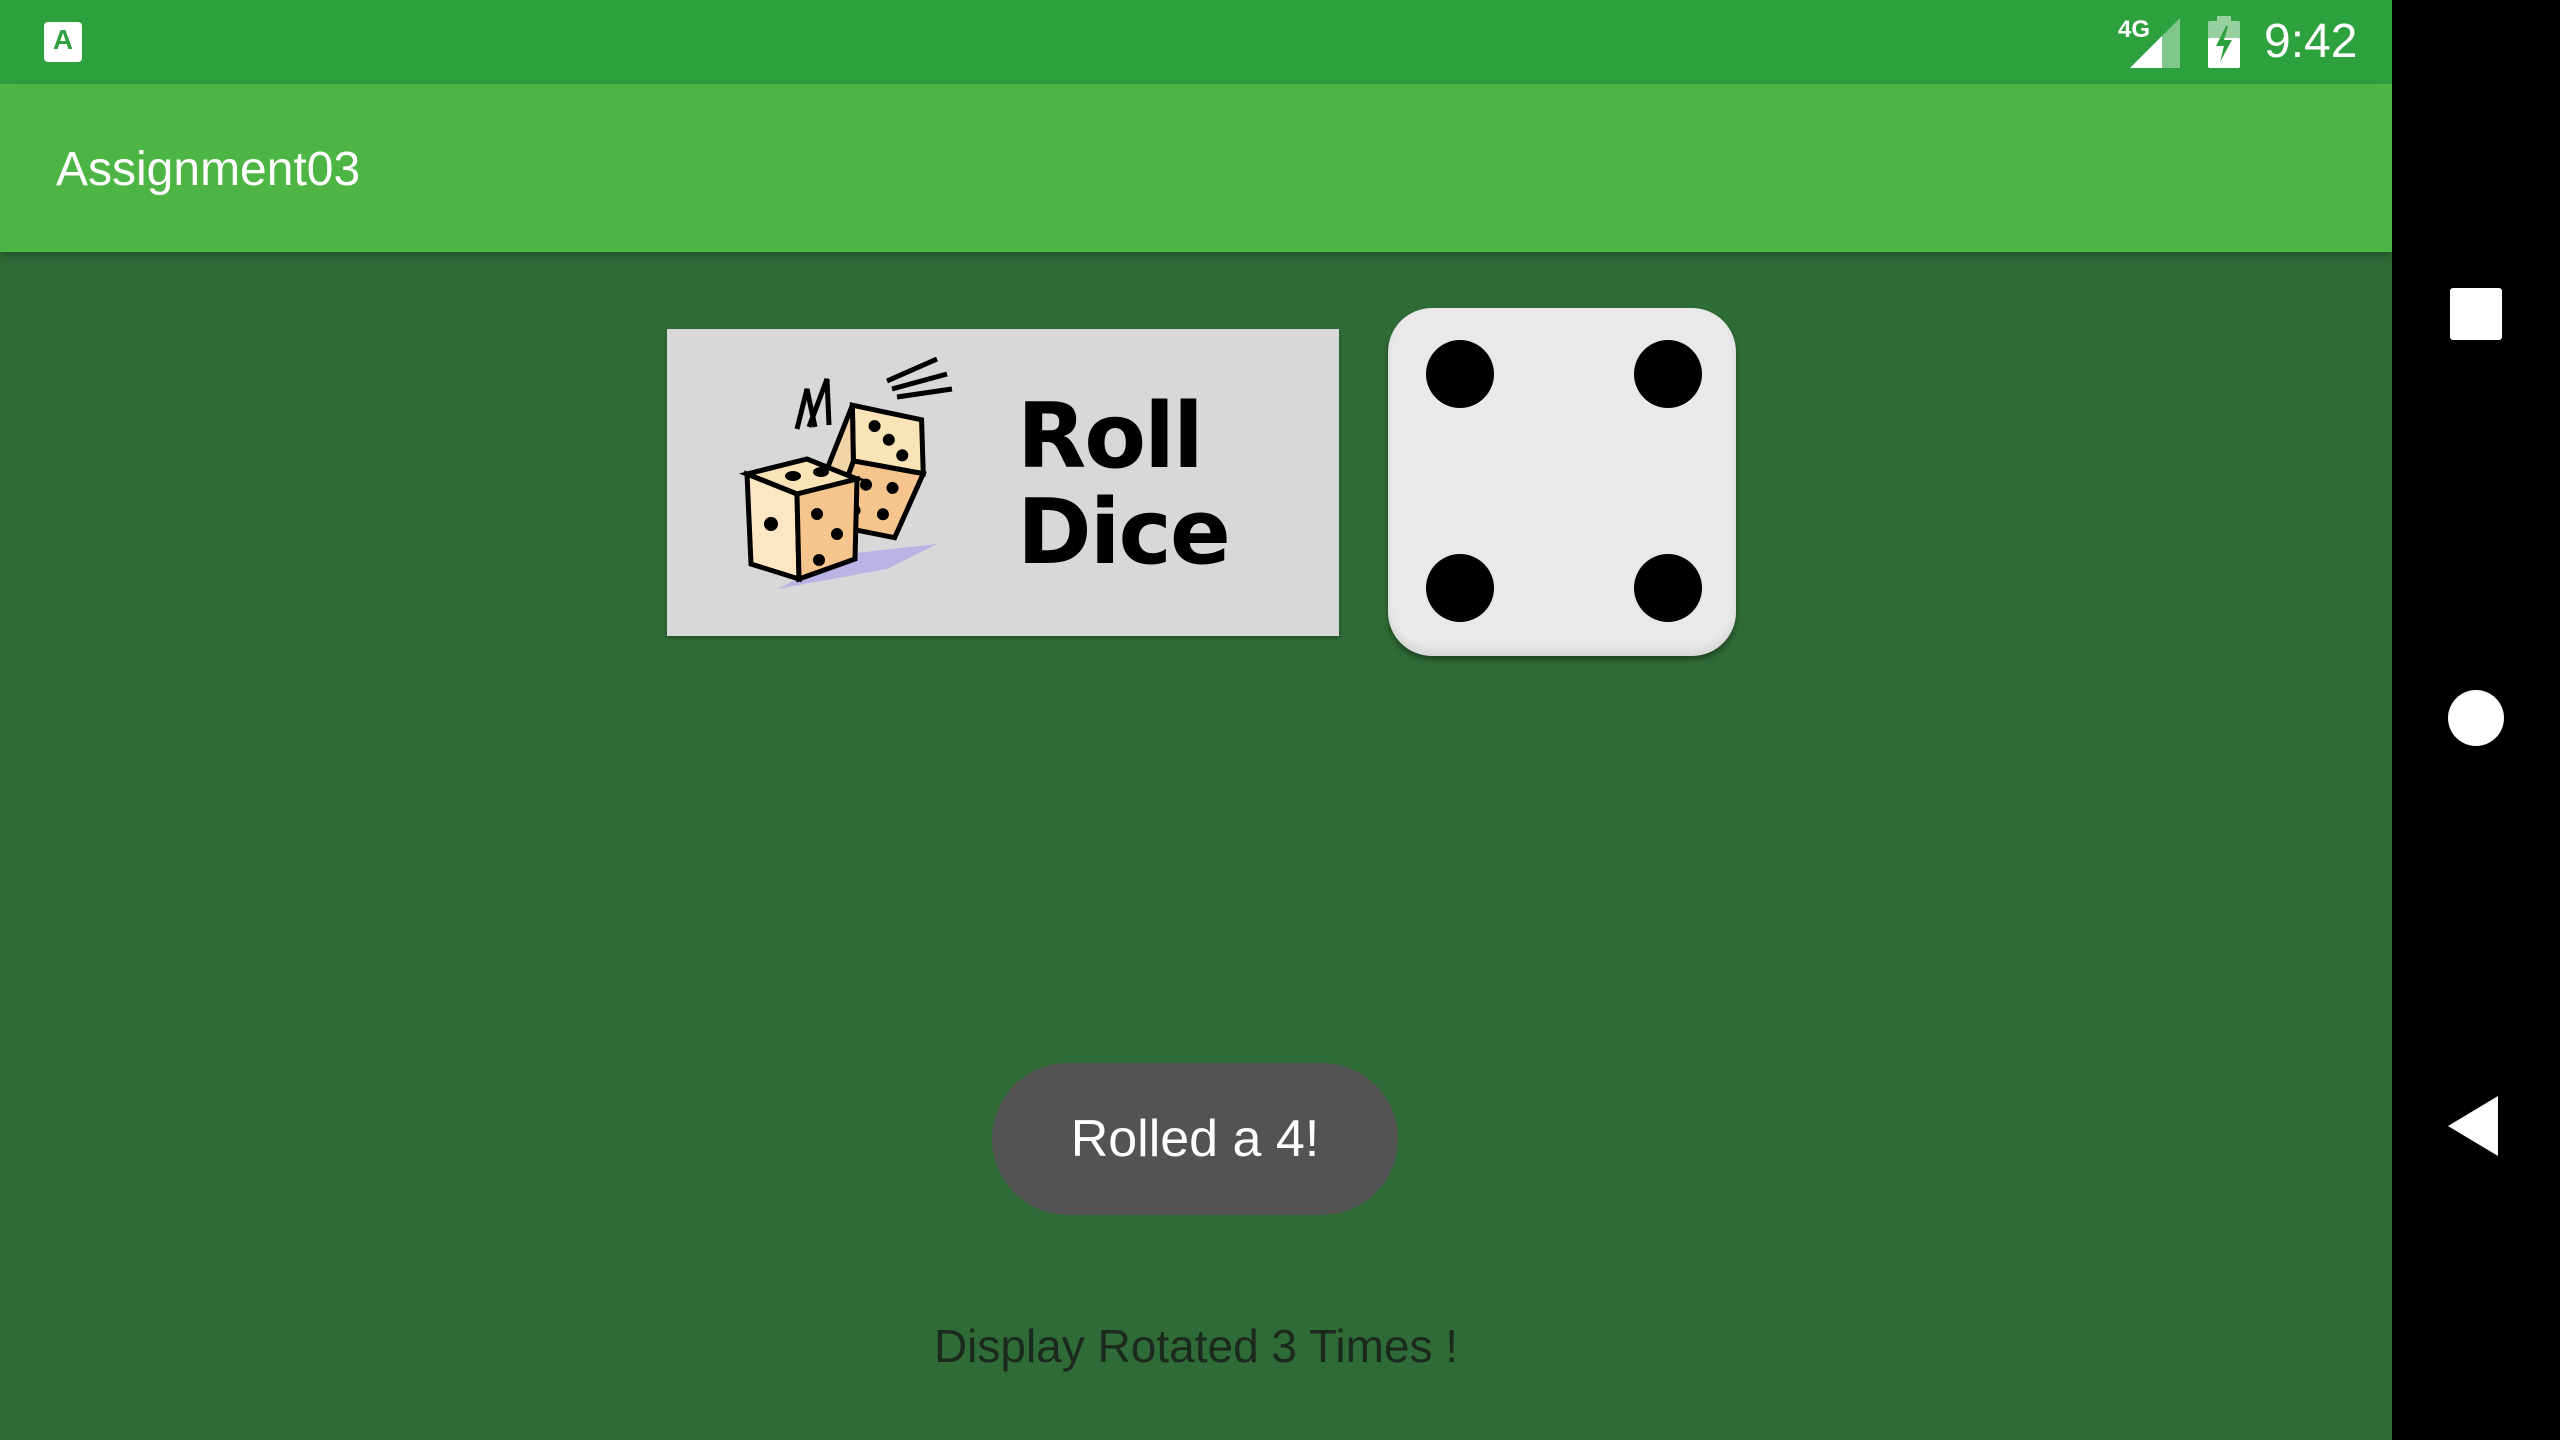 The height and width of the screenshot is (1440, 2560). I want to click on recents-icon, so click(2476, 314).